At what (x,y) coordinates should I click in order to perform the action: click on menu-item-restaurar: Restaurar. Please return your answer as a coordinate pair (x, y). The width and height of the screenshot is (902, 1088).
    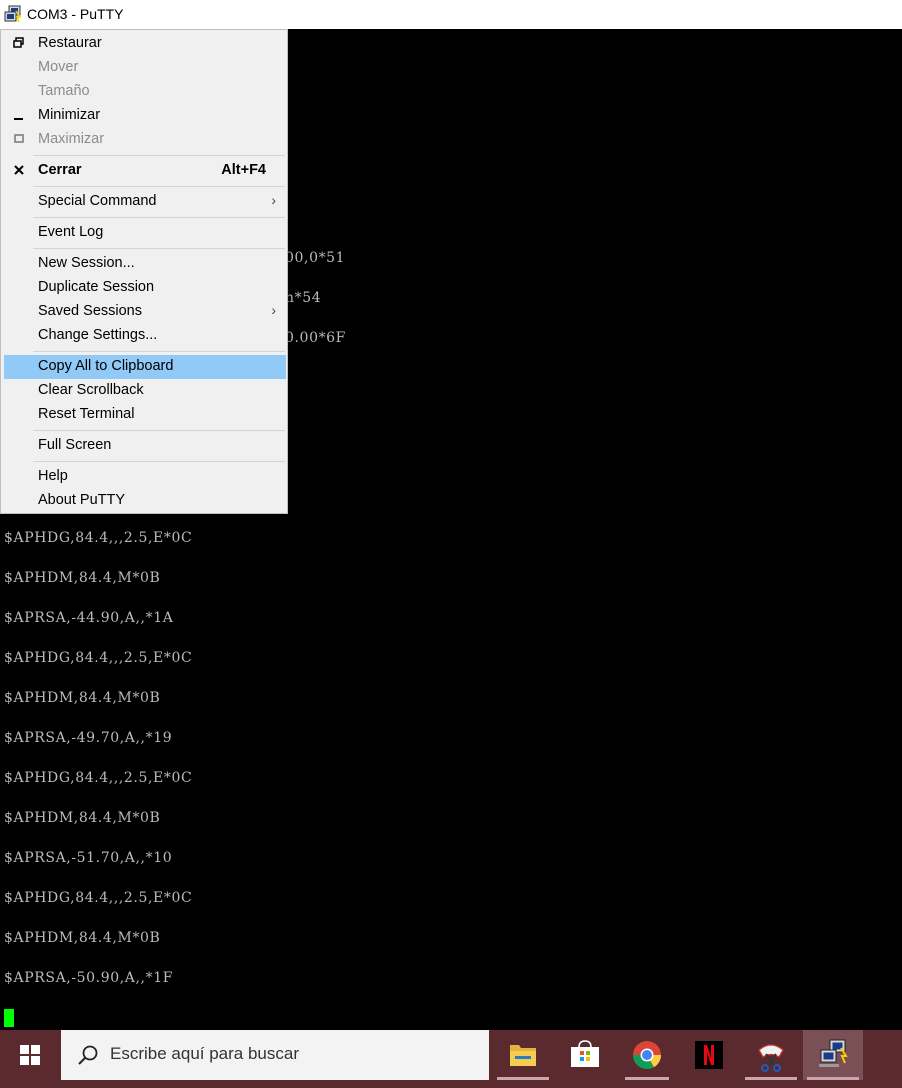
    Looking at the image, I should click on (145, 44).